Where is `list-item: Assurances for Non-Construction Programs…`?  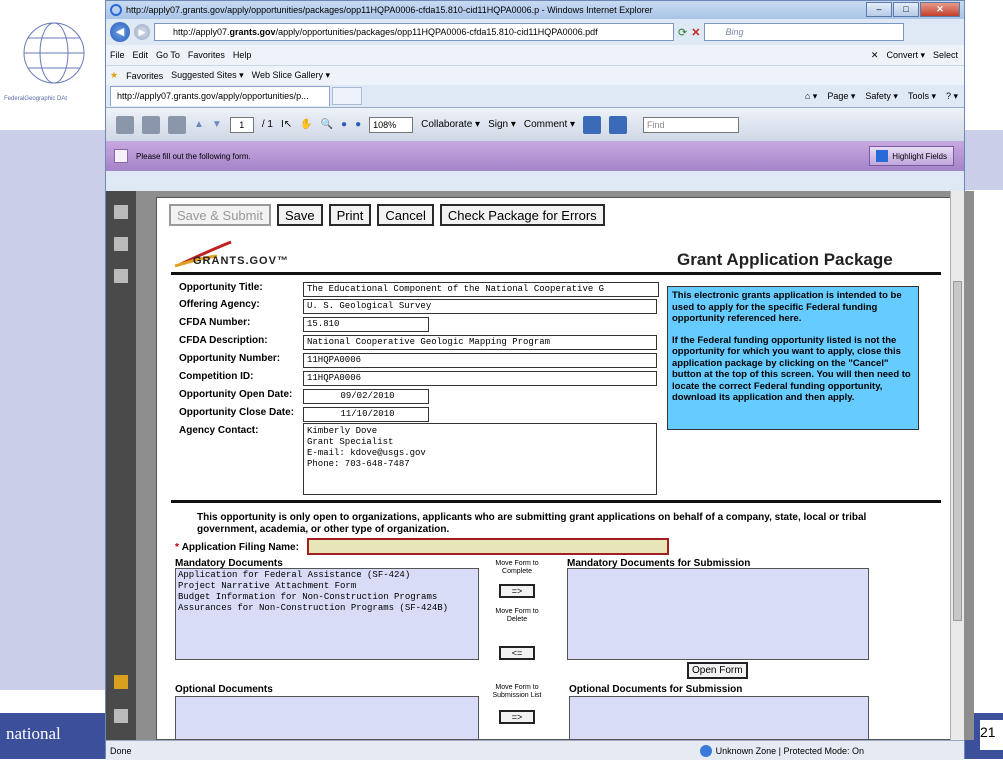 list-item: Assurances for Non-Construction Programs… is located at coordinates (327, 608).